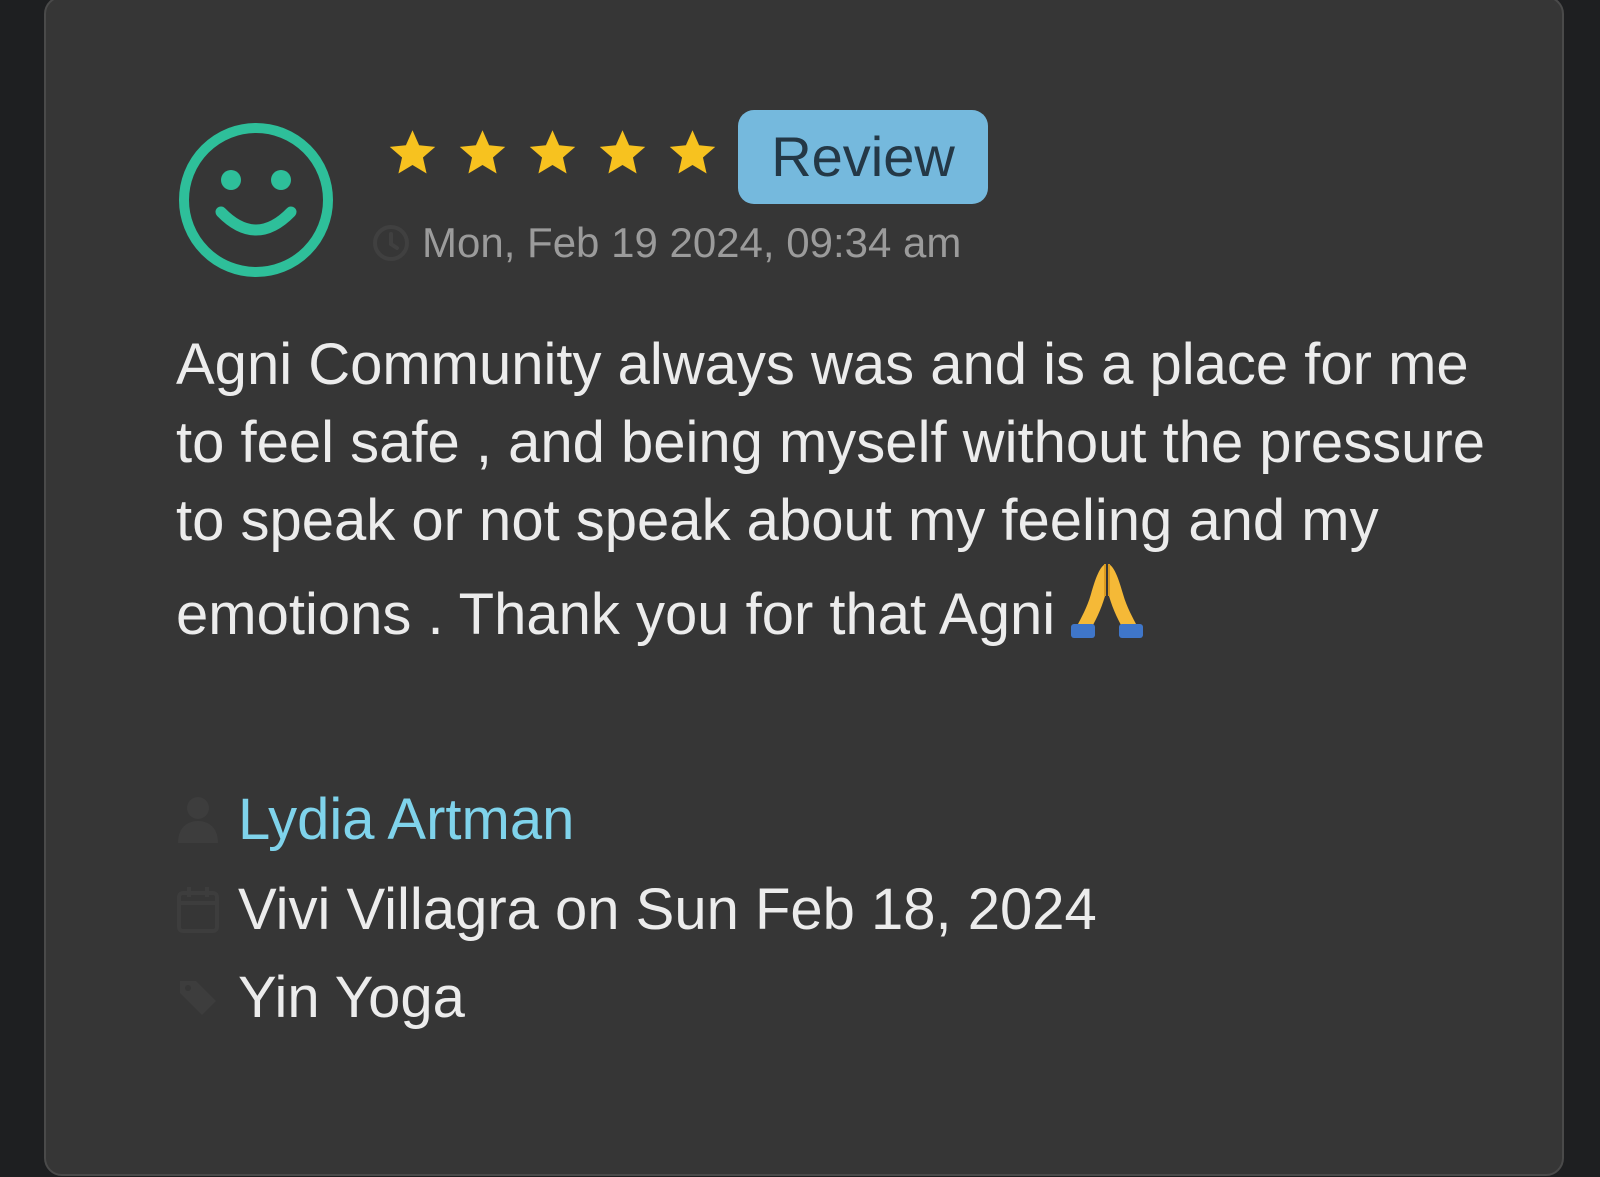 Image resolution: width=1600 pixels, height=1177 pixels. I want to click on smiley-face-icon, so click(256, 200).